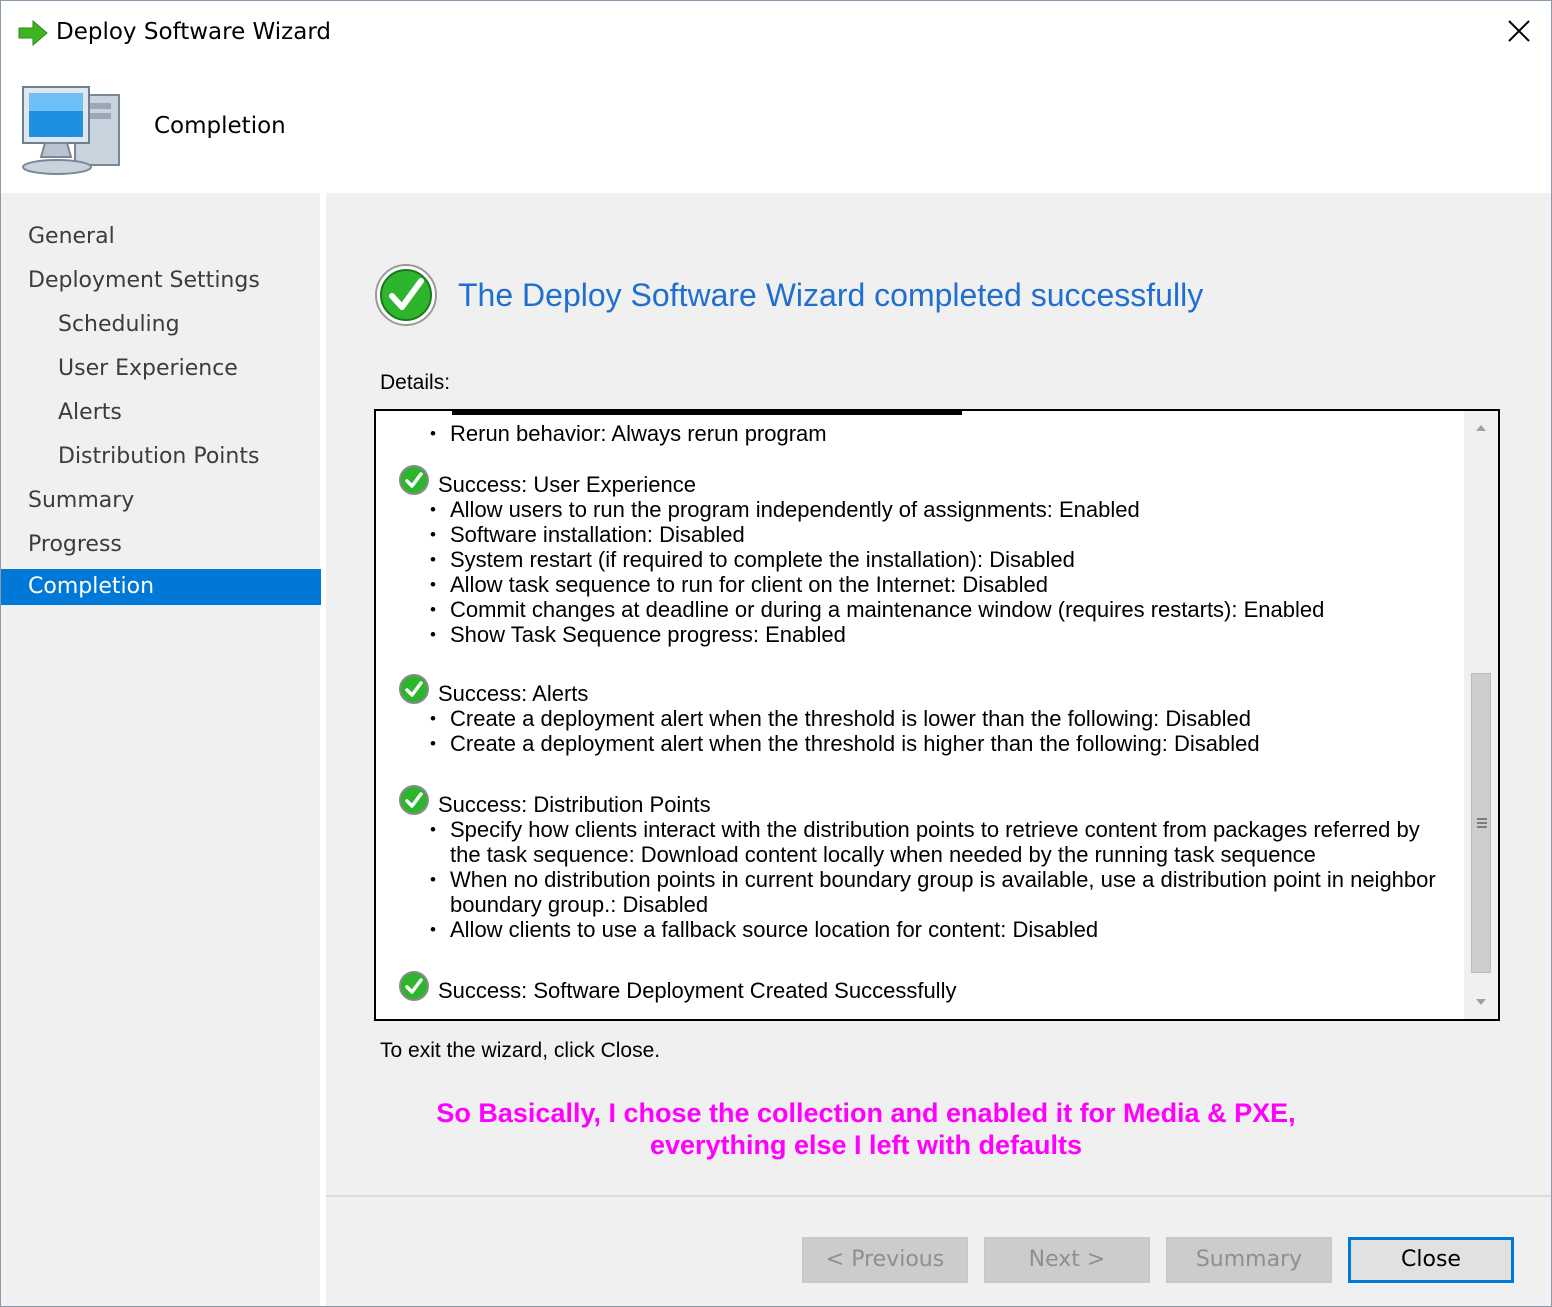 Image resolution: width=1552 pixels, height=1307 pixels. I want to click on wizard-footer: < Previous Next > Summary Close, so click(938, 1250).